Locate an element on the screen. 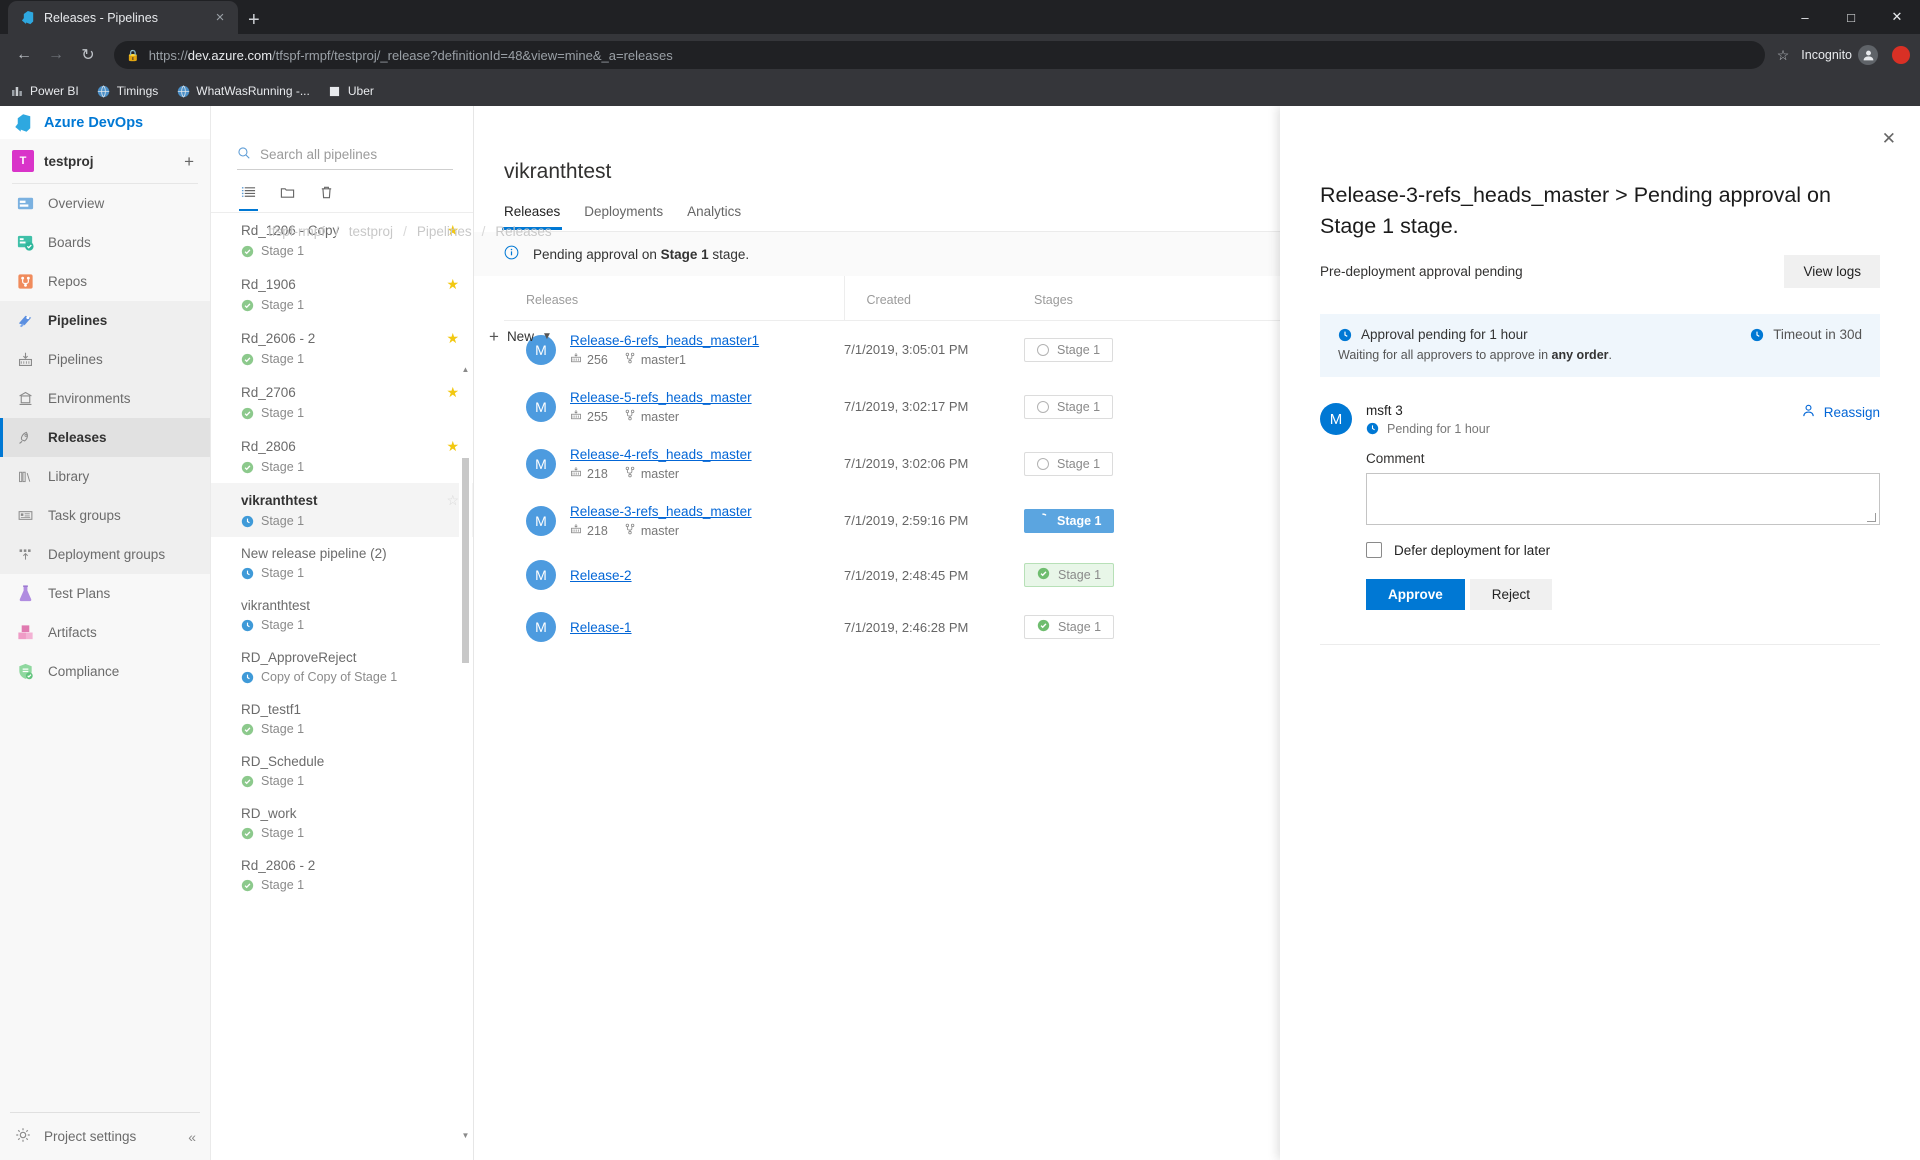  reassign-button: Reassign is located at coordinates (1840, 412).